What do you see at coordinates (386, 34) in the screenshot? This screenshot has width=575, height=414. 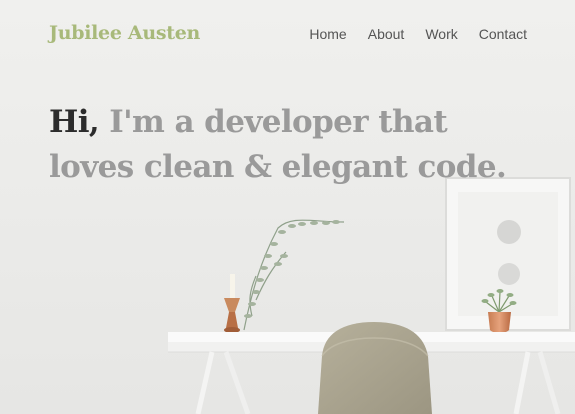 I see `nav-item-about: About` at bounding box center [386, 34].